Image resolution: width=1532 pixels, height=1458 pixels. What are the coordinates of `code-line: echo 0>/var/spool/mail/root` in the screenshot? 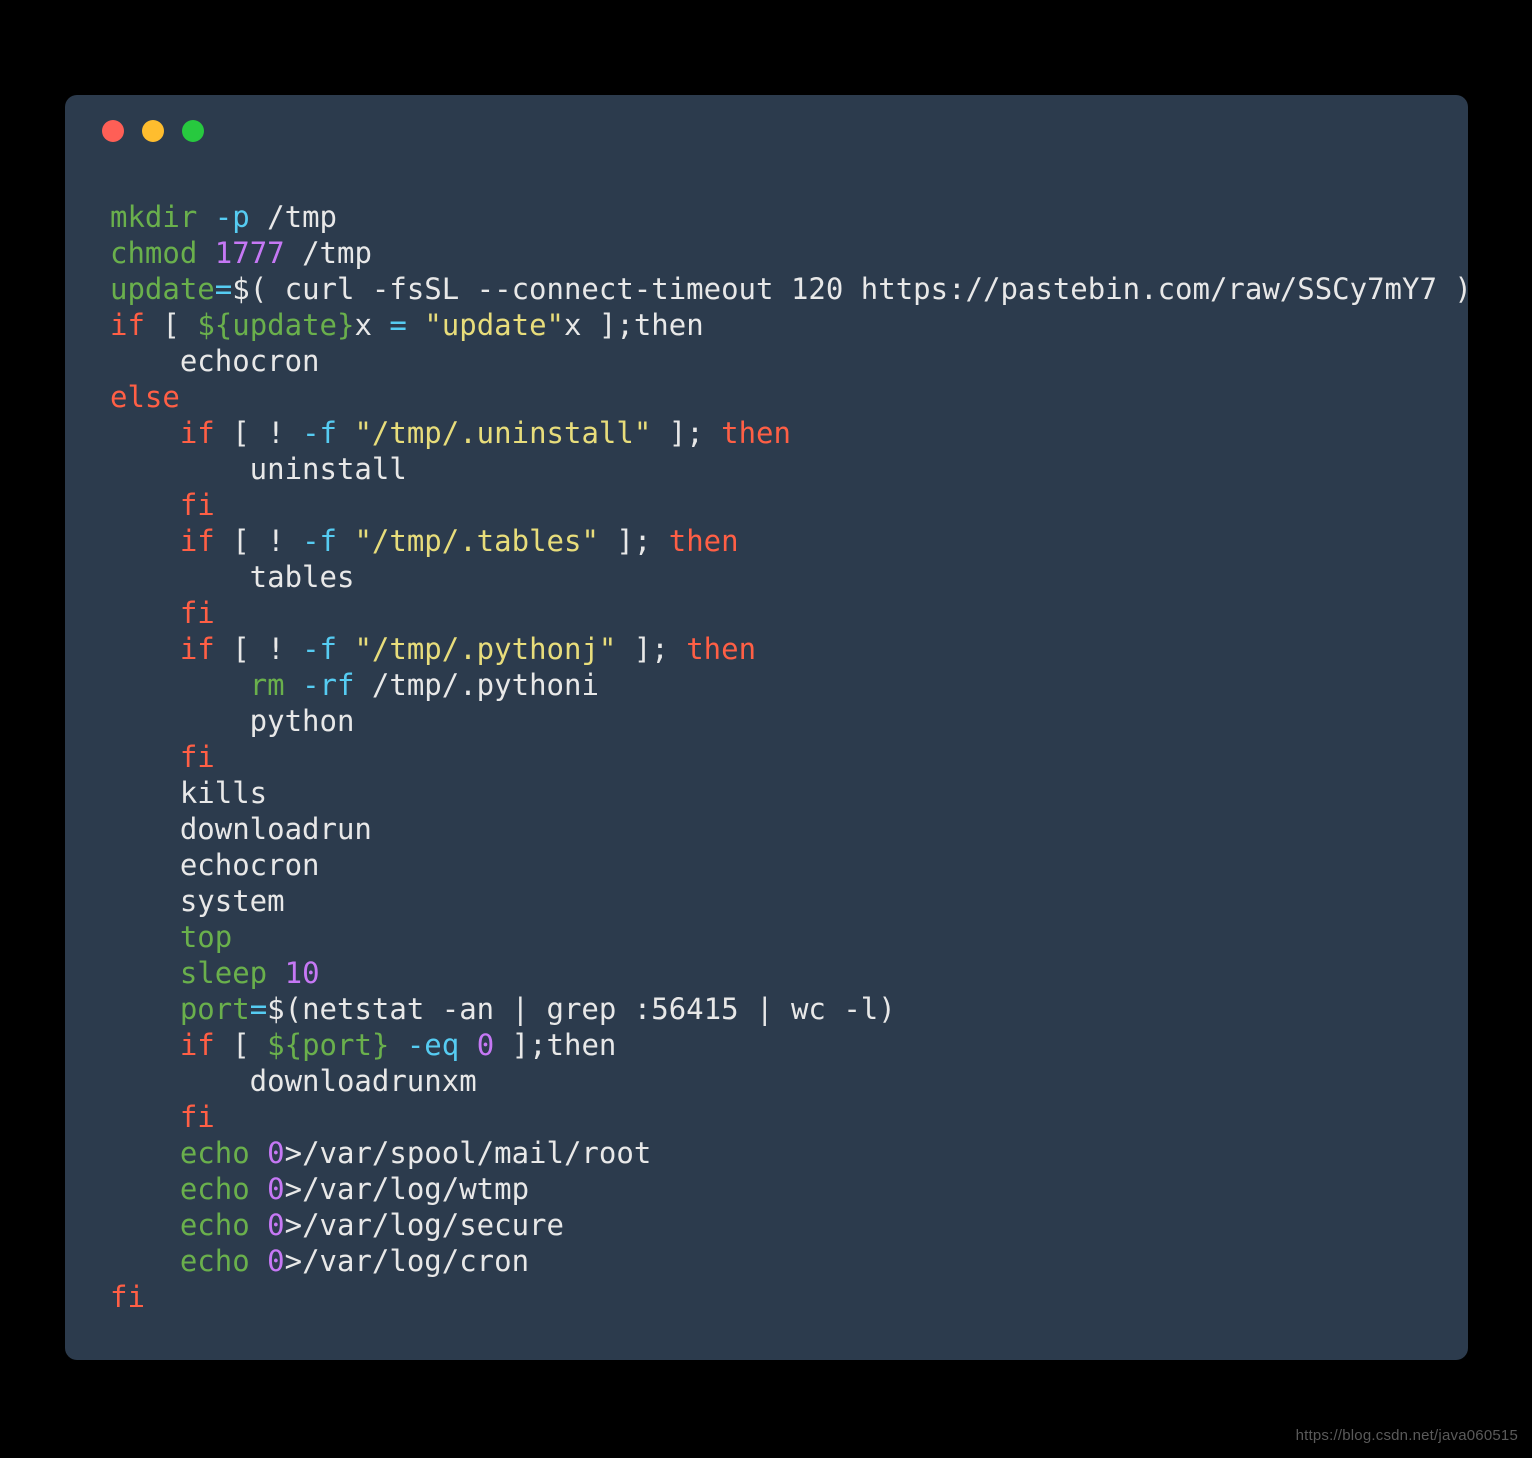 It's located at (789, 1153).